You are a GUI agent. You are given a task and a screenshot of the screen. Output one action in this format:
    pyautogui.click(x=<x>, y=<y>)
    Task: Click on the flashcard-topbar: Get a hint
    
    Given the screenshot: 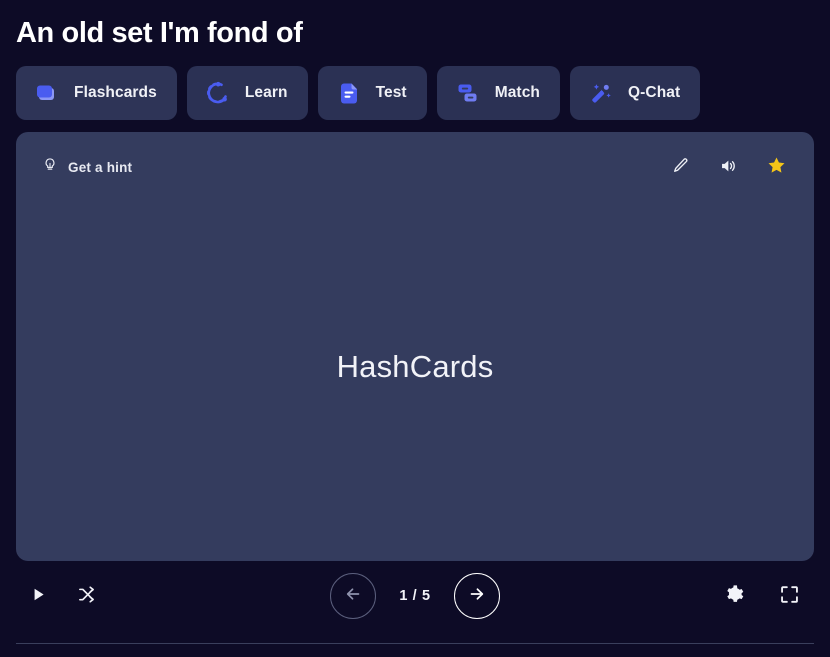 What is the action you would take?
    pyautogui.click(x=415, y=167)
    